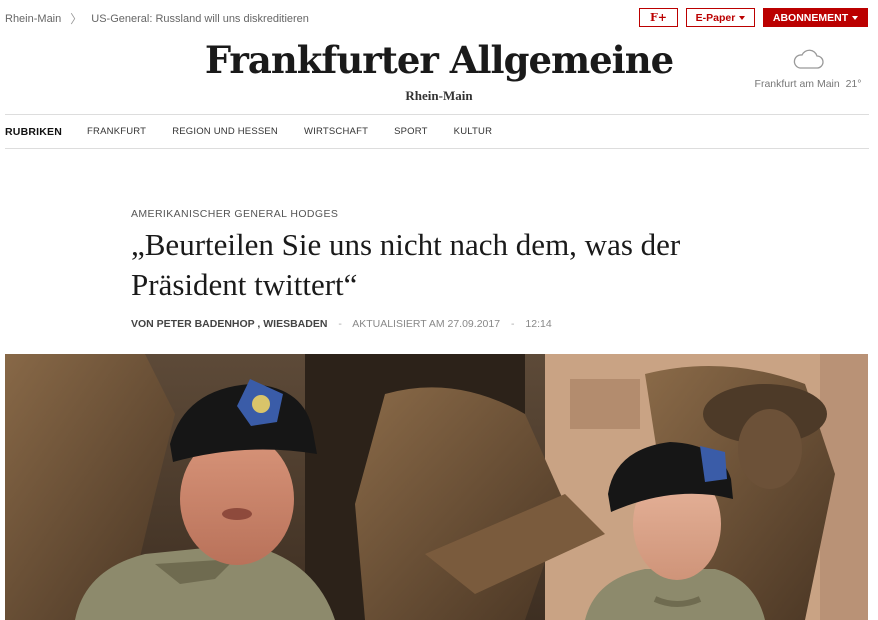 This screenshot has height=620, width=878. What do you see at coordinates (116, 131) in the screenshot?
I see `nav-item-frankfurt: FRANKFURT` at bounding box center [116, 131].